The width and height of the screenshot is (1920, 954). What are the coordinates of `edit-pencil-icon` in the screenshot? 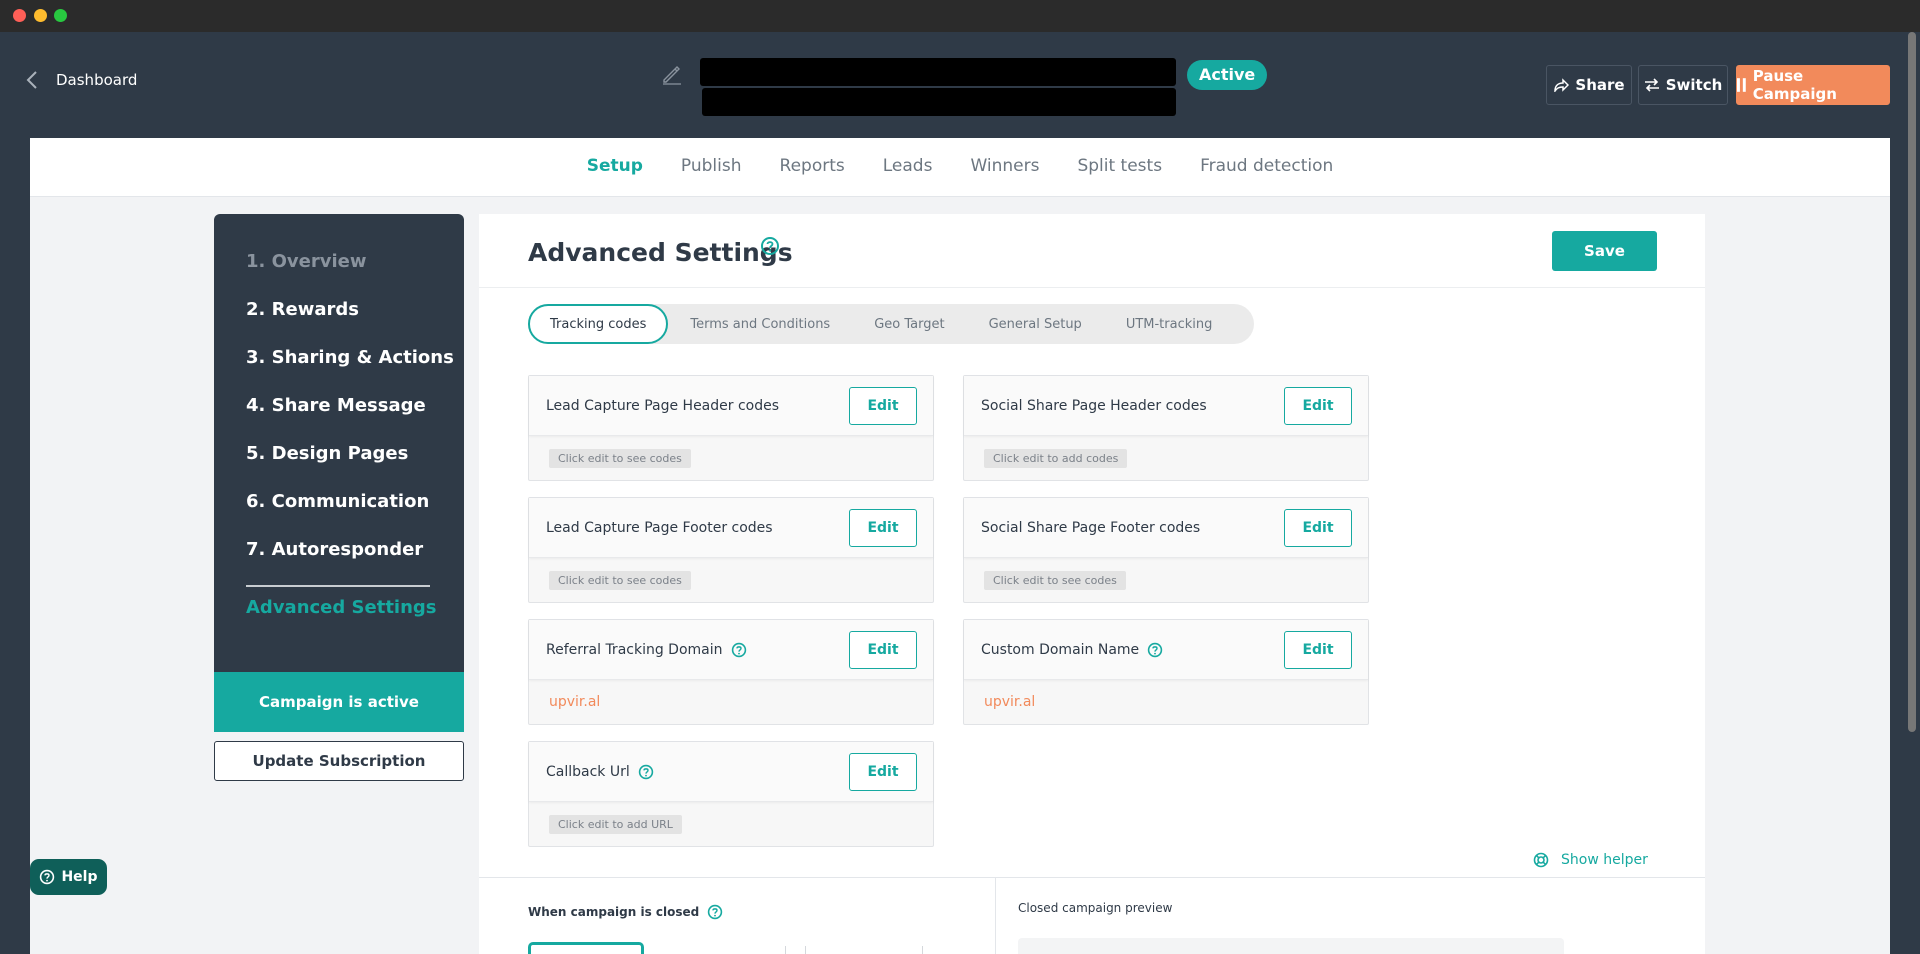 It's located at (672, 74).